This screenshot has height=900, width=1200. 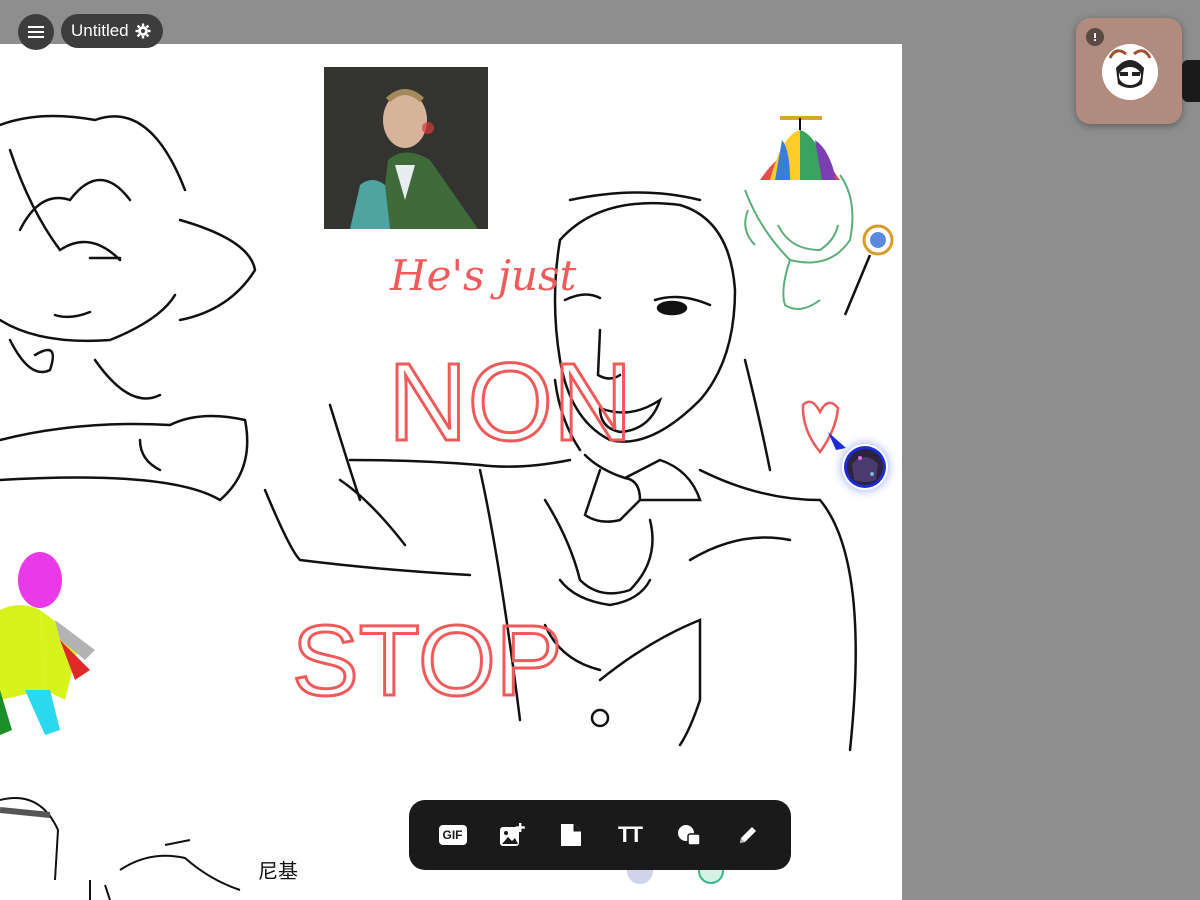 I want to click on sketch-character-green, so click(x=819, y=216).